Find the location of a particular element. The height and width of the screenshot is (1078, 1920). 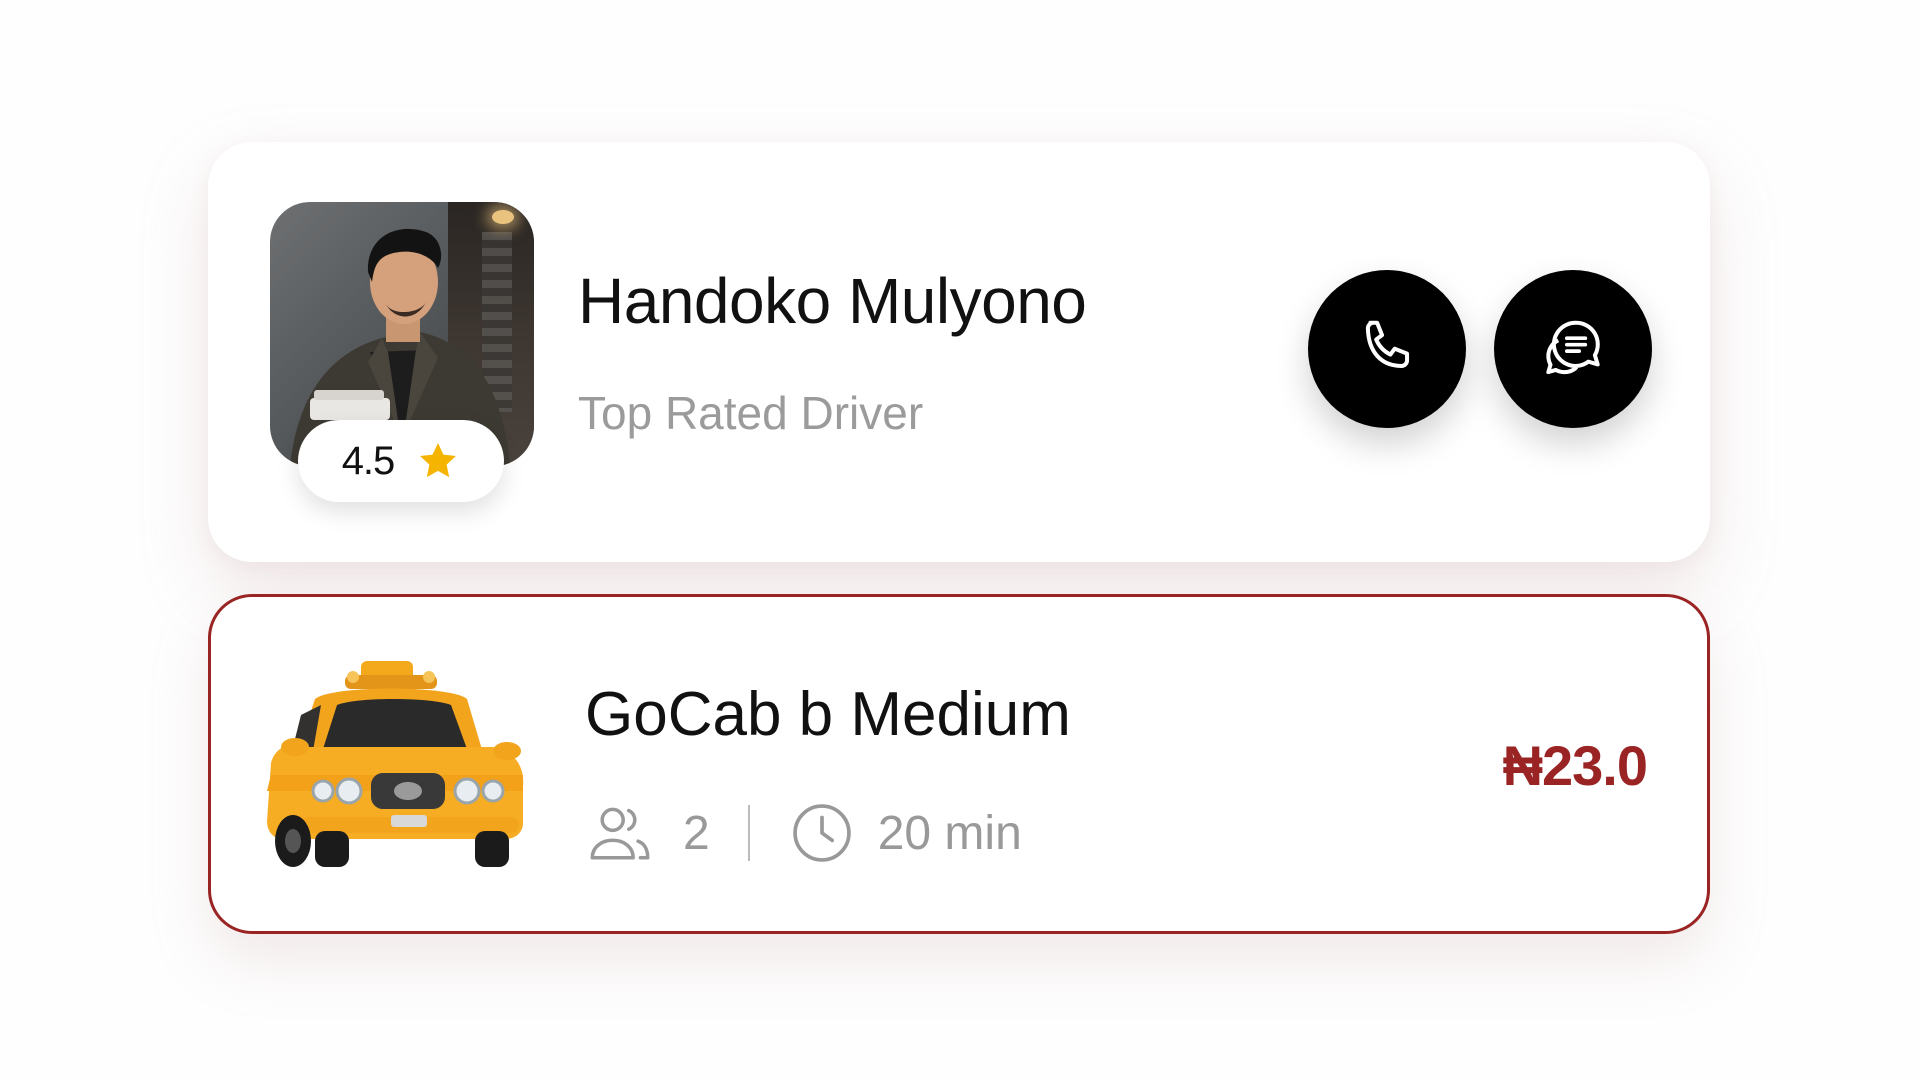

divider is located at coordinates (748, 833).